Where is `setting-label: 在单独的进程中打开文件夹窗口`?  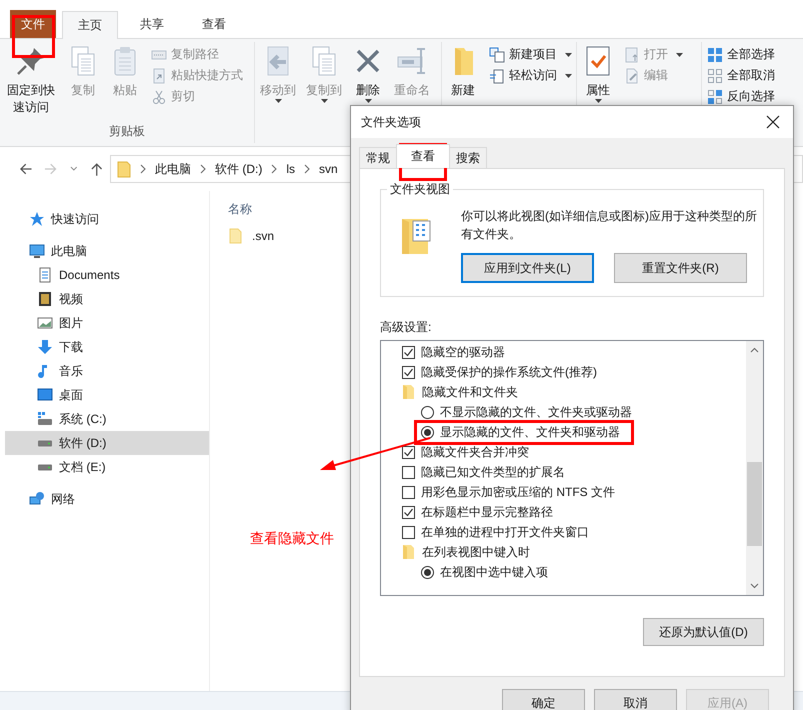
setting-label: 在单独的进程中打开文件夹窗口 is located at coordinates (505, 532).